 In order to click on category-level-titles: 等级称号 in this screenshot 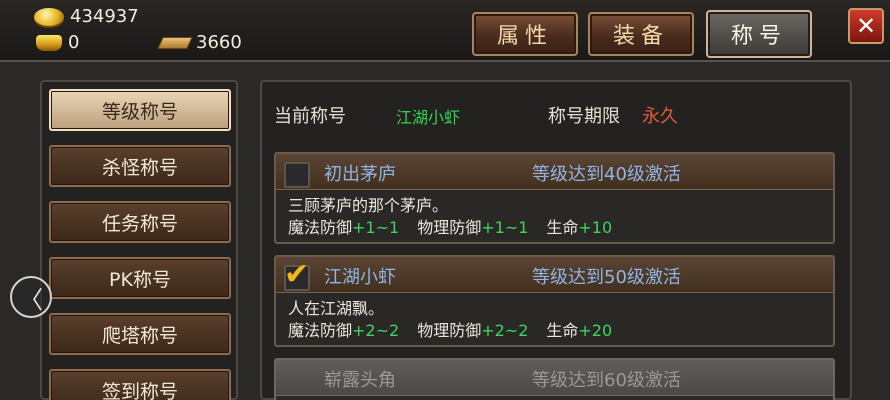, I will do `click(140, 110)`.